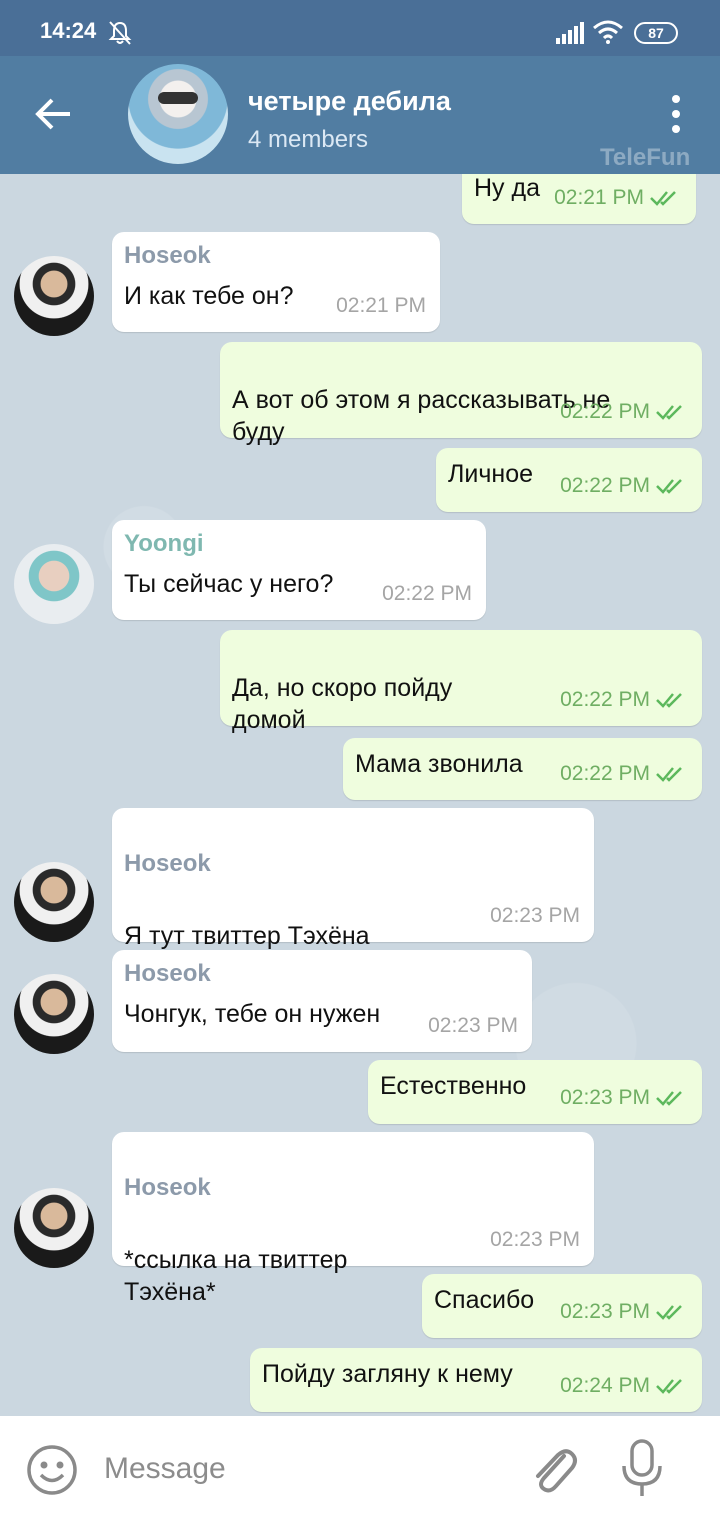 Image resolution: width=720 pixels, height=1520 pixels. What do you see at coordinates (656, 33) in the screenshot?
I see `battery-indicator: 87` at bounding box center [656, 33].